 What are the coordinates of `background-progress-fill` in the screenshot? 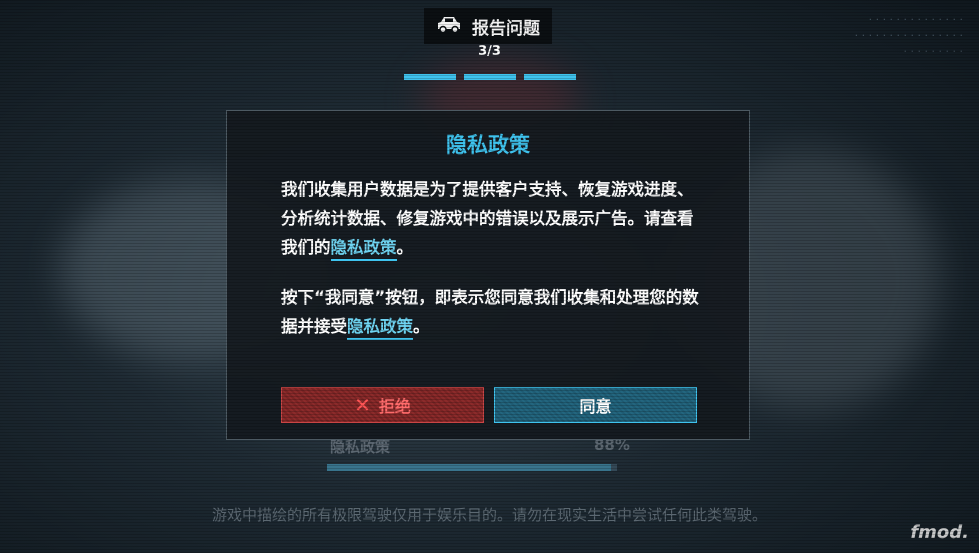 It's located at (469, 467).